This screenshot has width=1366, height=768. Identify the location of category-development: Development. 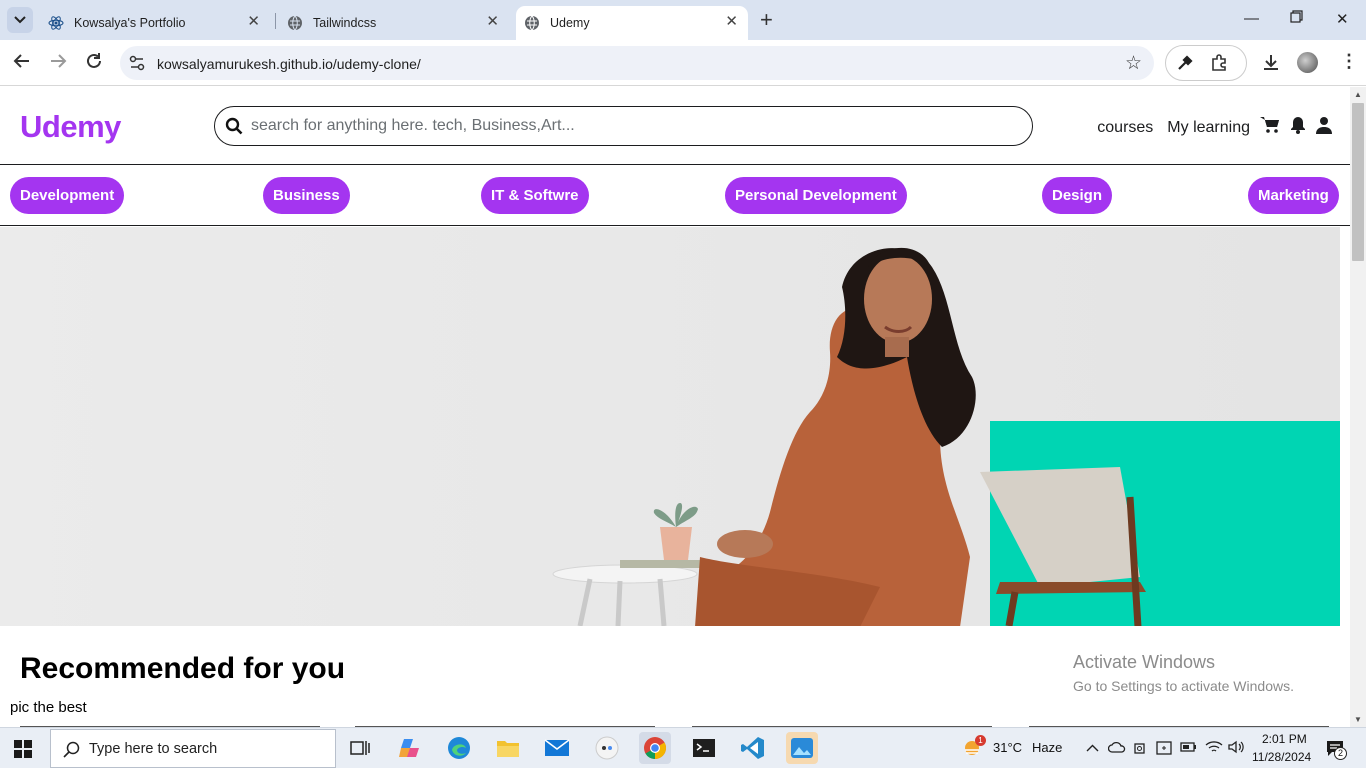
(67, 195).